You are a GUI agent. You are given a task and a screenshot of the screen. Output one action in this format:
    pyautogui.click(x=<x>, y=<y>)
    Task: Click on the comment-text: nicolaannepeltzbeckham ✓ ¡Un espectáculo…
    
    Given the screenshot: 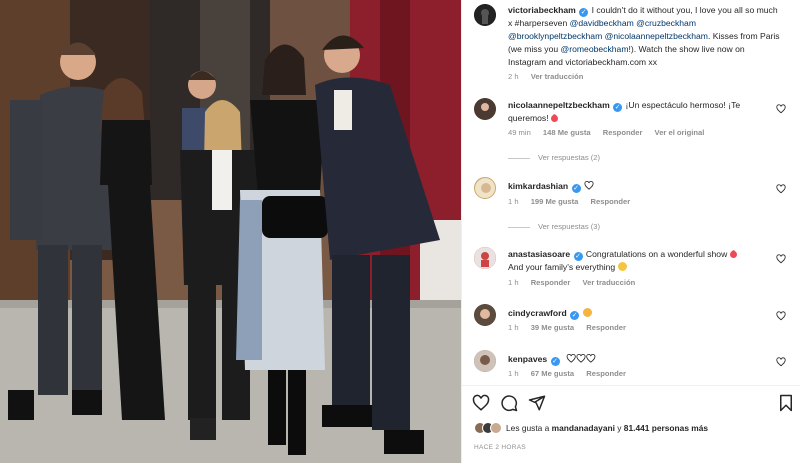 What is the action you would take?
    pyautogui.click(x=645, y=112)
    